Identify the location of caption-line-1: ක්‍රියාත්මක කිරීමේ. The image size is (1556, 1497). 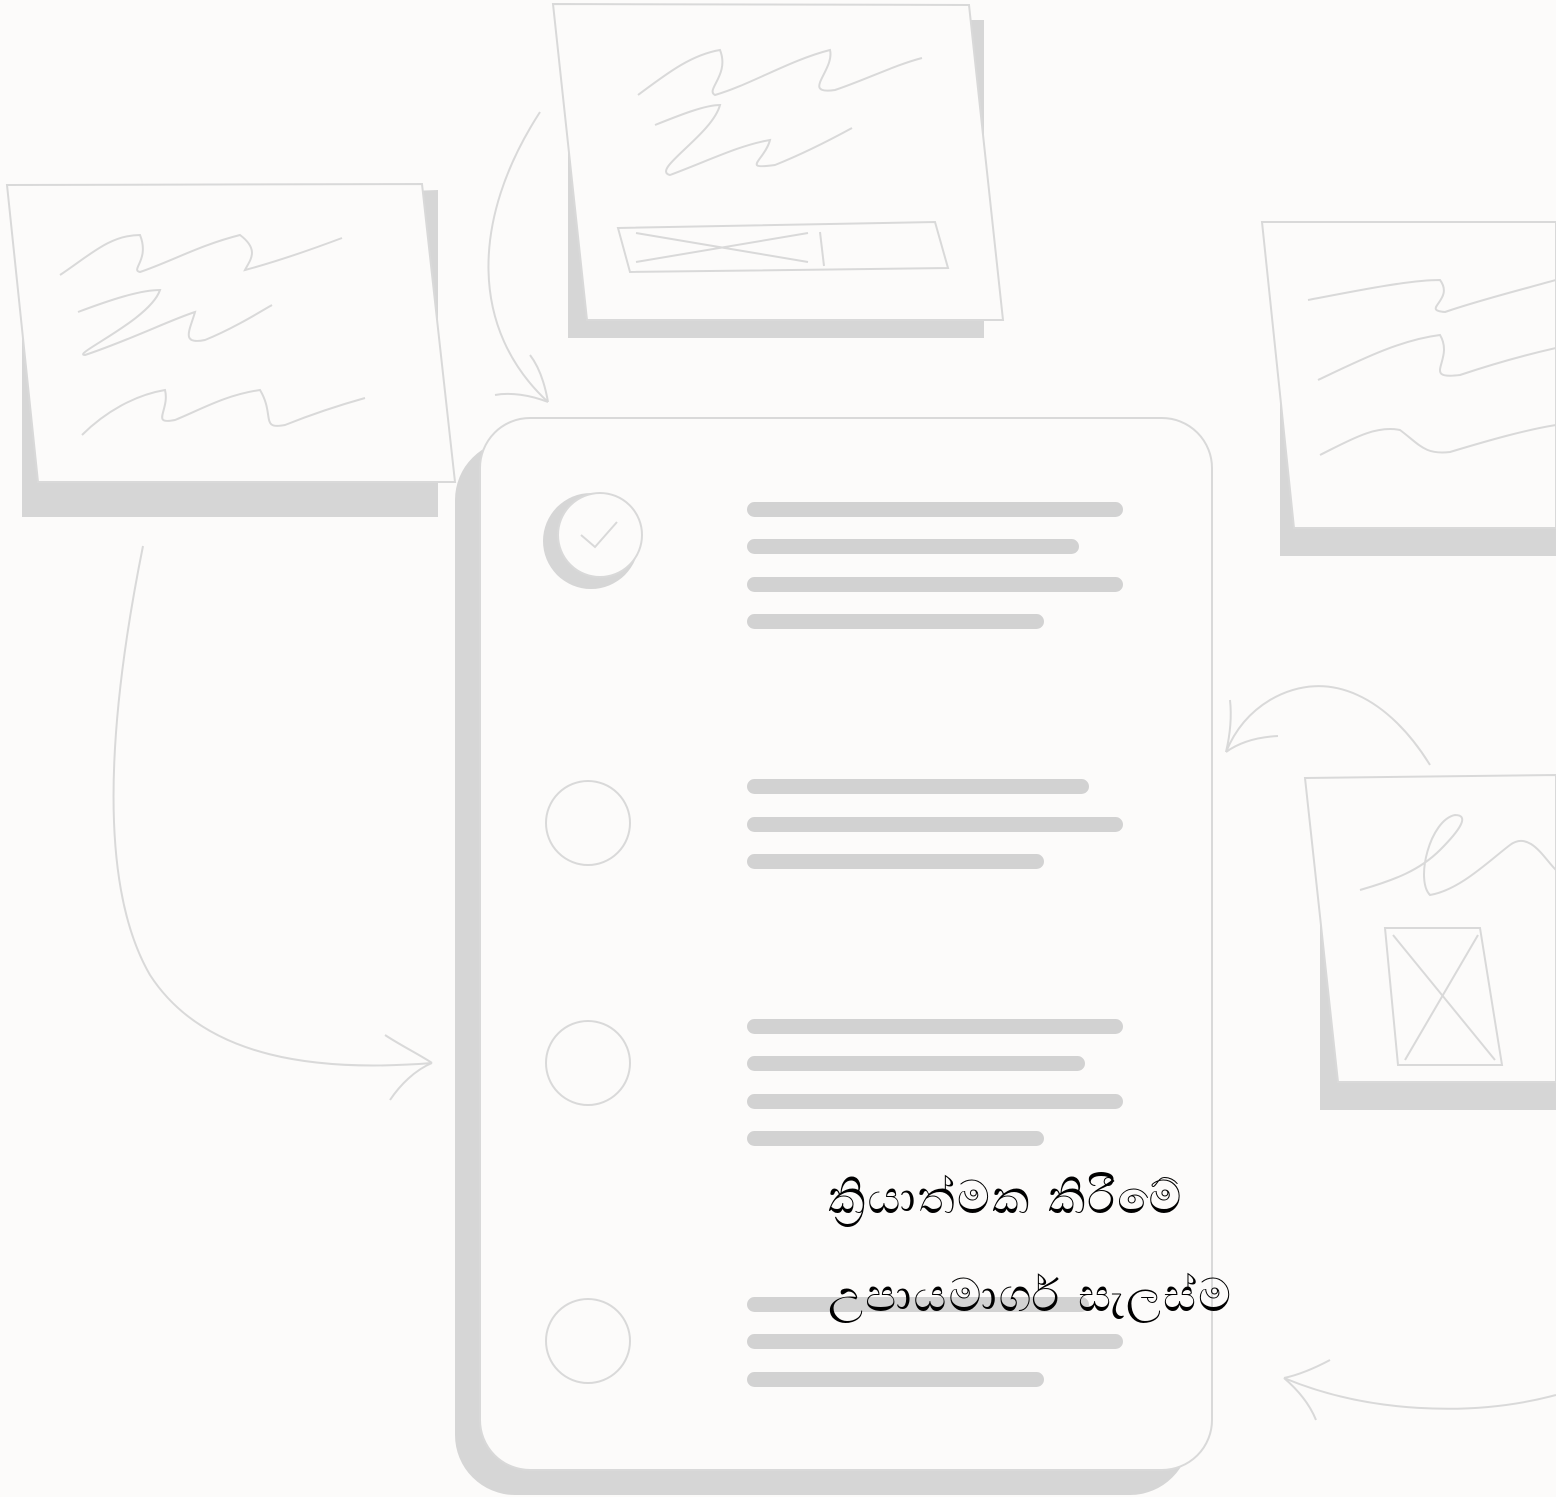
(1006, 1197).